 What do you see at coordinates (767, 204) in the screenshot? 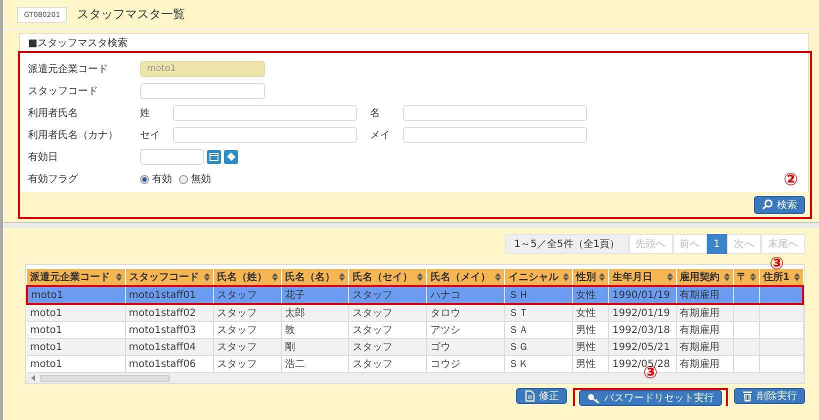
I see `search-icon` at bounding box center [767, 204].